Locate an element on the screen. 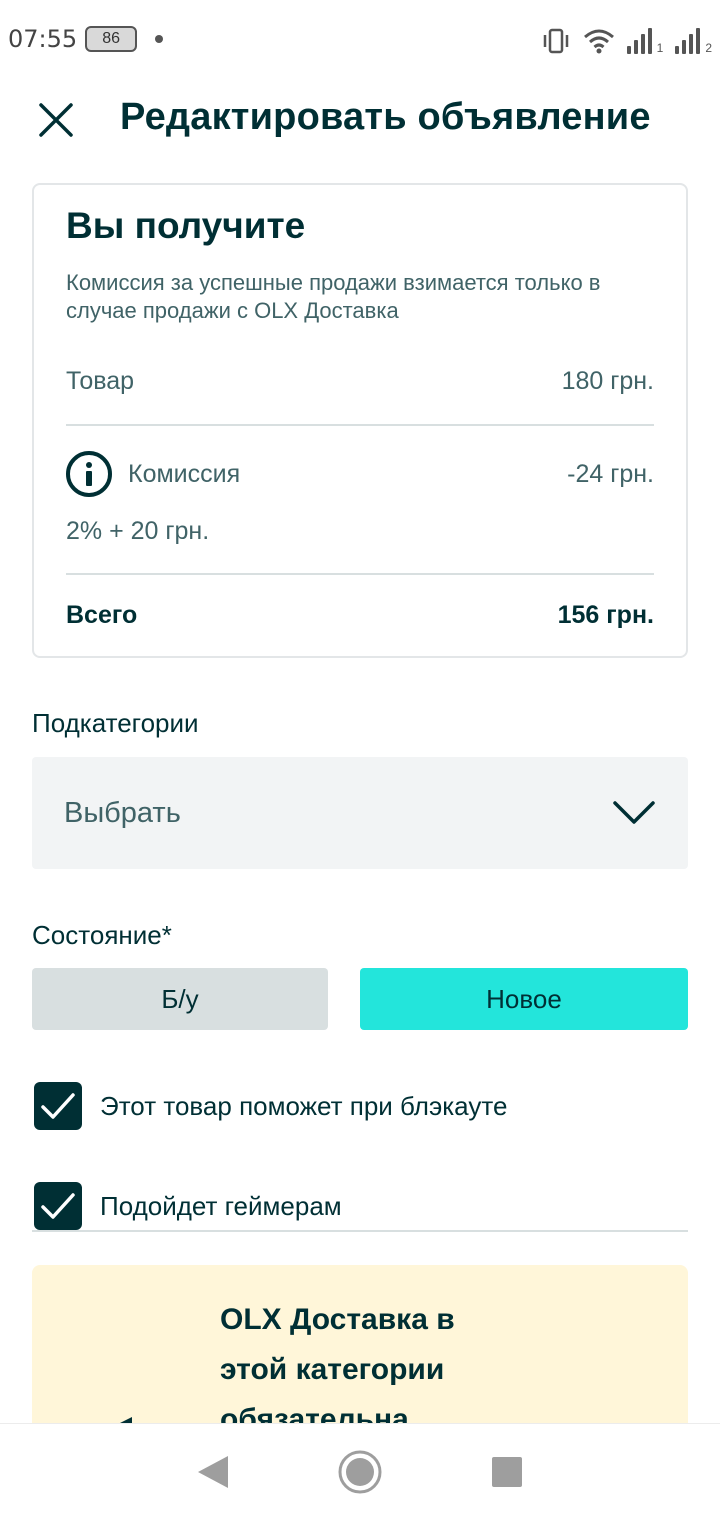 The height and width of the screenshot is (1520, 720). commission-row: Комиссия -24 грн. is located at coordinates (360, 474).